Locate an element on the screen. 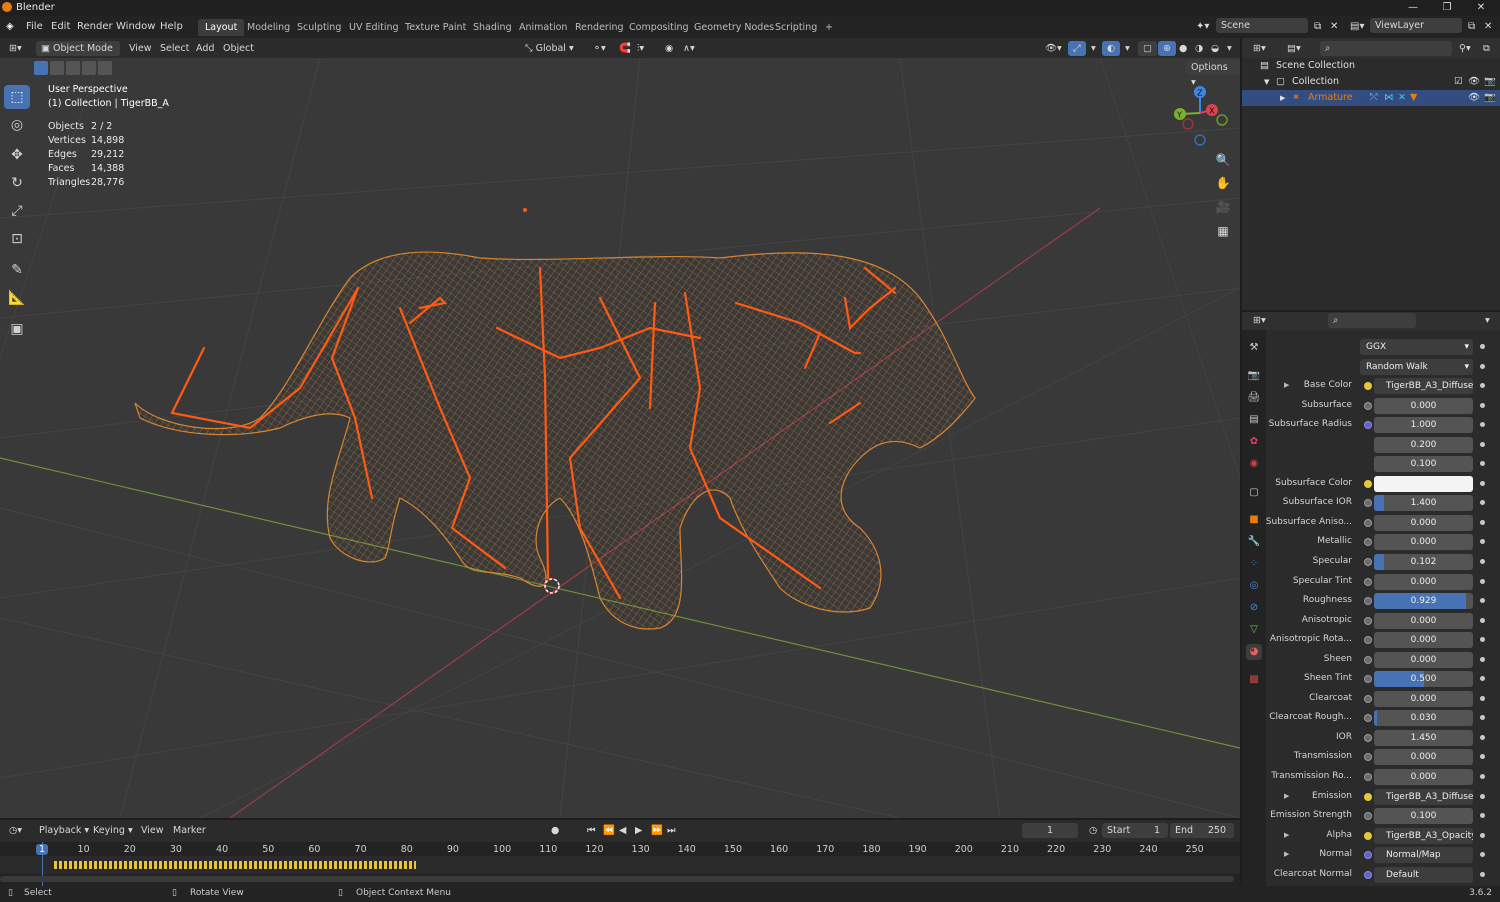  data-tab-icon: ▽ is located at coordinates (1254, 630).